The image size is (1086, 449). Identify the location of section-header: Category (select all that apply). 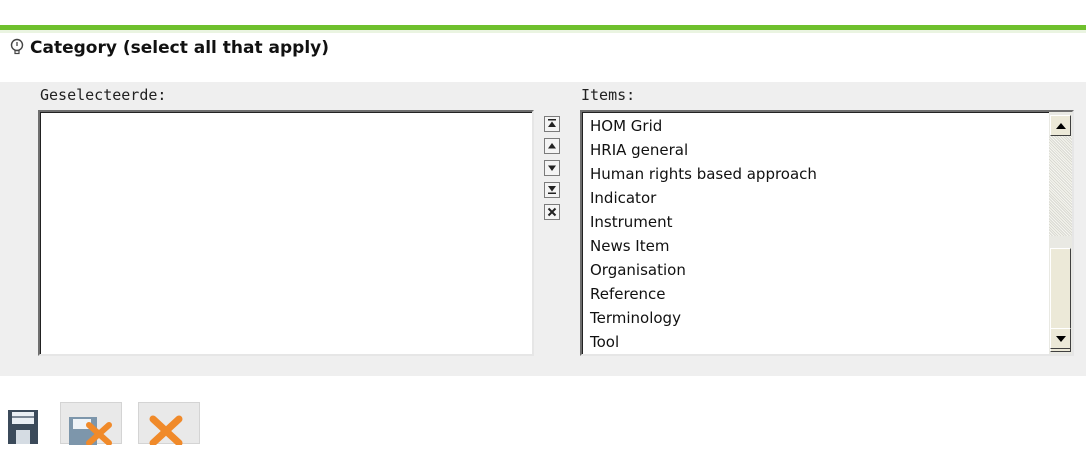
(543, 56).